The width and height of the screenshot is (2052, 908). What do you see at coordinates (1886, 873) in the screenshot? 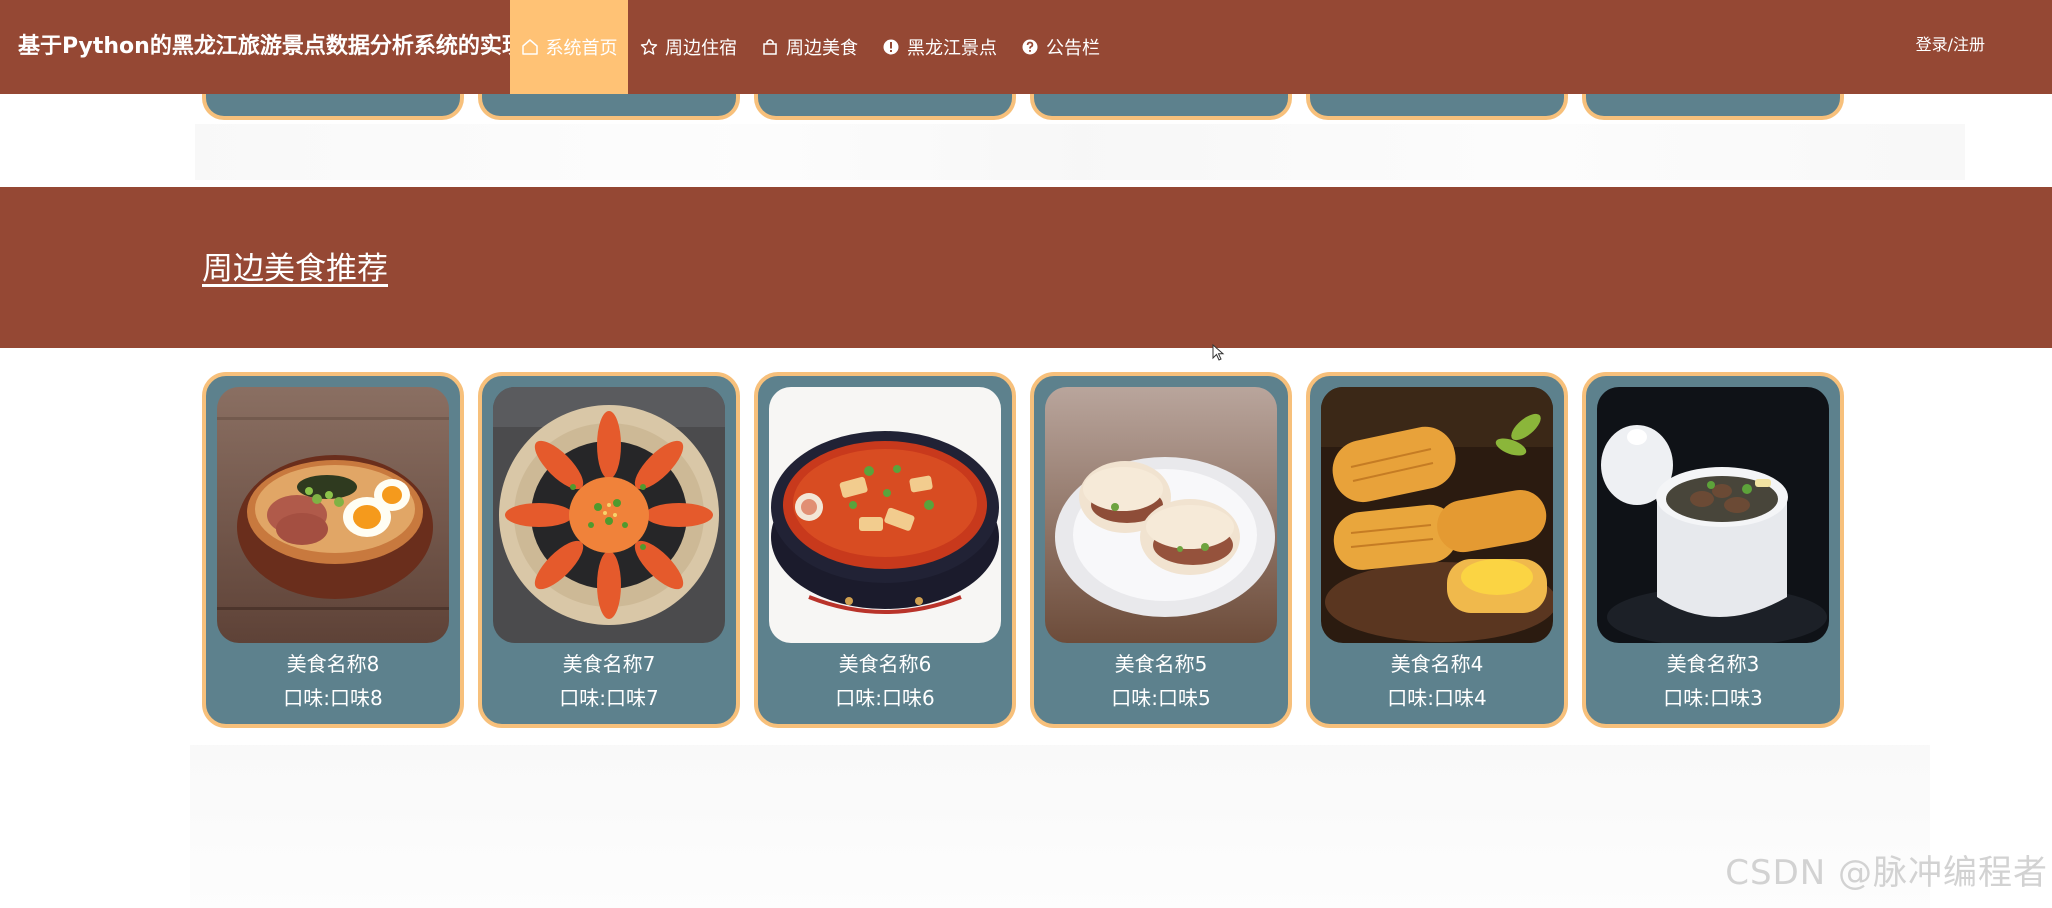
I see `watermark-text: CSDN @脉冲编程者` at bounding box center [1886, 873].